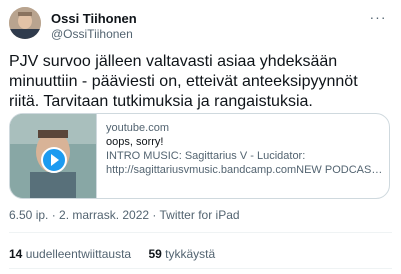 This screenshot has height=274, width=401. What do you see at coordinates (378, 17) in the screenshot?
I see `more-horizontal-icon: ···` at bounding box center [378, 17].